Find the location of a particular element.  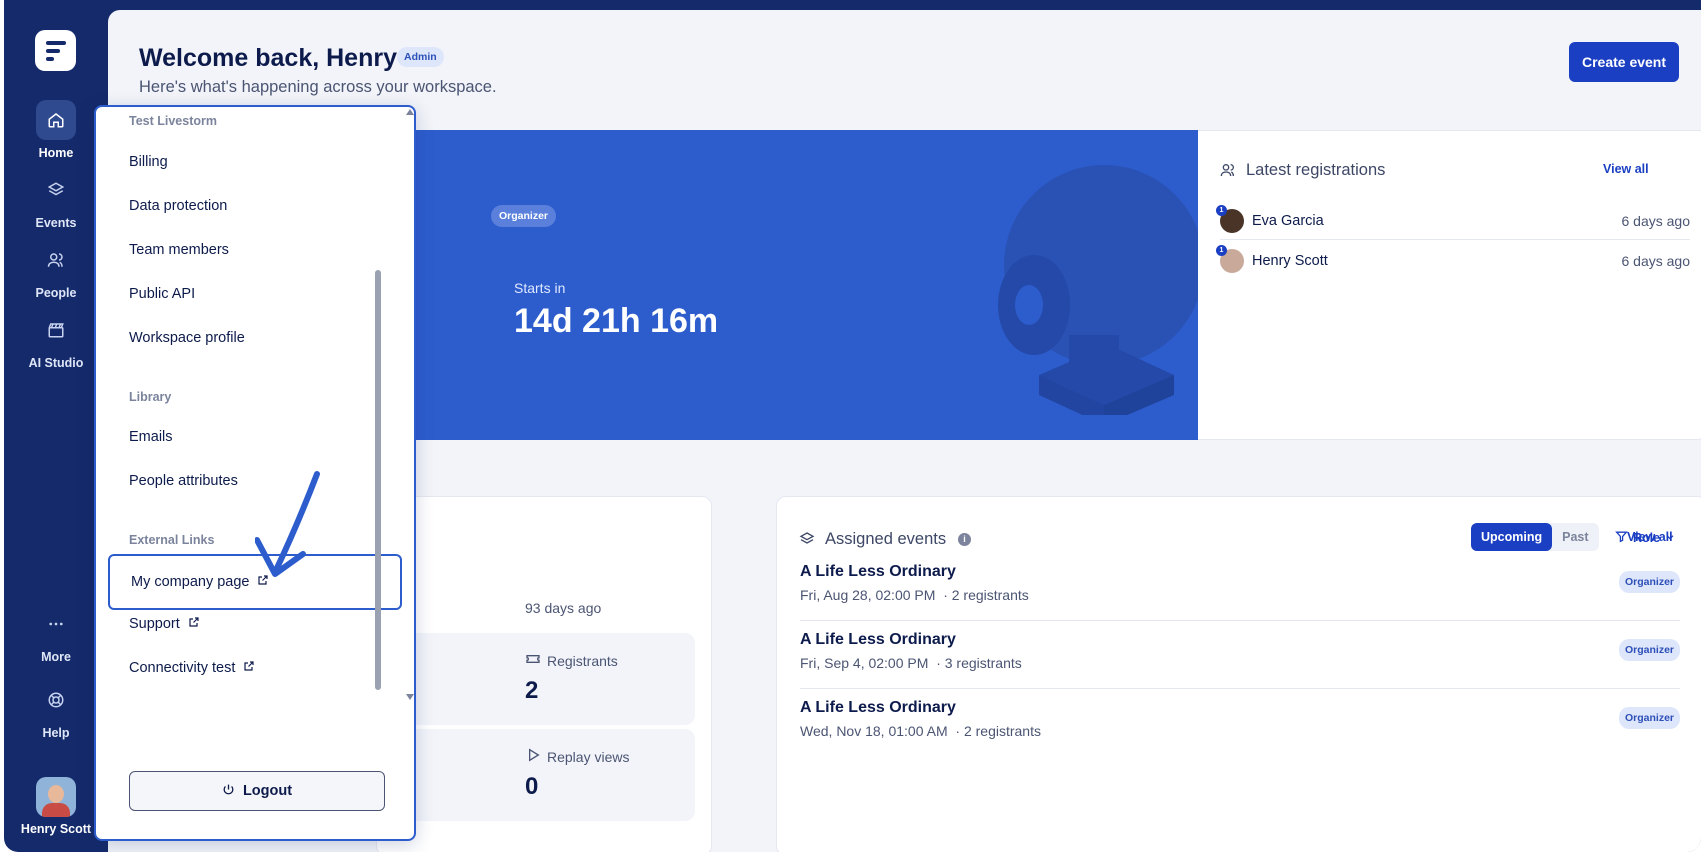

menu-item-people-attributes: People attributes is located at coordinates (183, 481).